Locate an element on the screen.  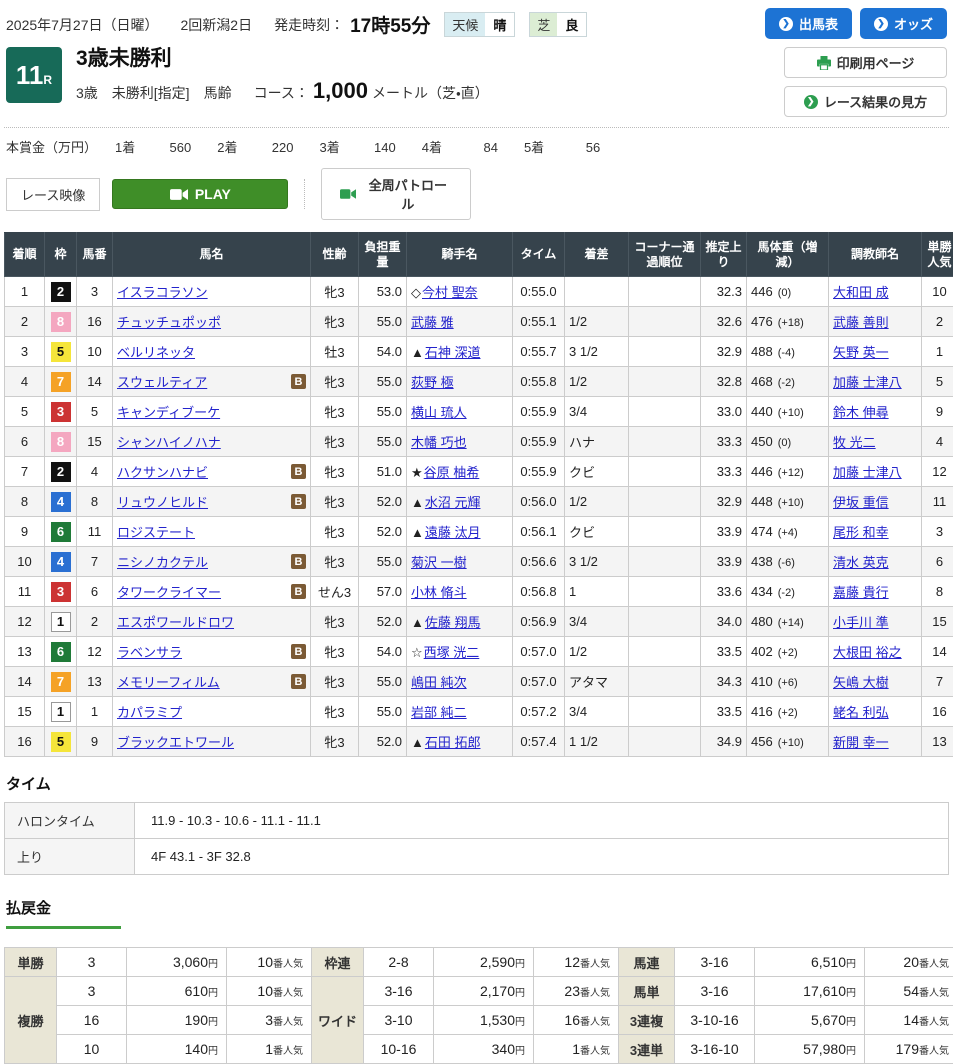
horse-link: カパラミプ is located at coordinates (149, 711).